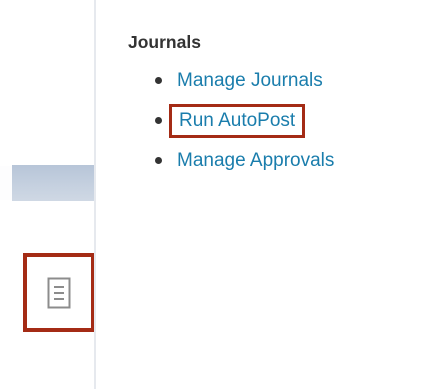 This screenshot has width=428, height=389. I want to click on document-list-icon, so click(59, 292).